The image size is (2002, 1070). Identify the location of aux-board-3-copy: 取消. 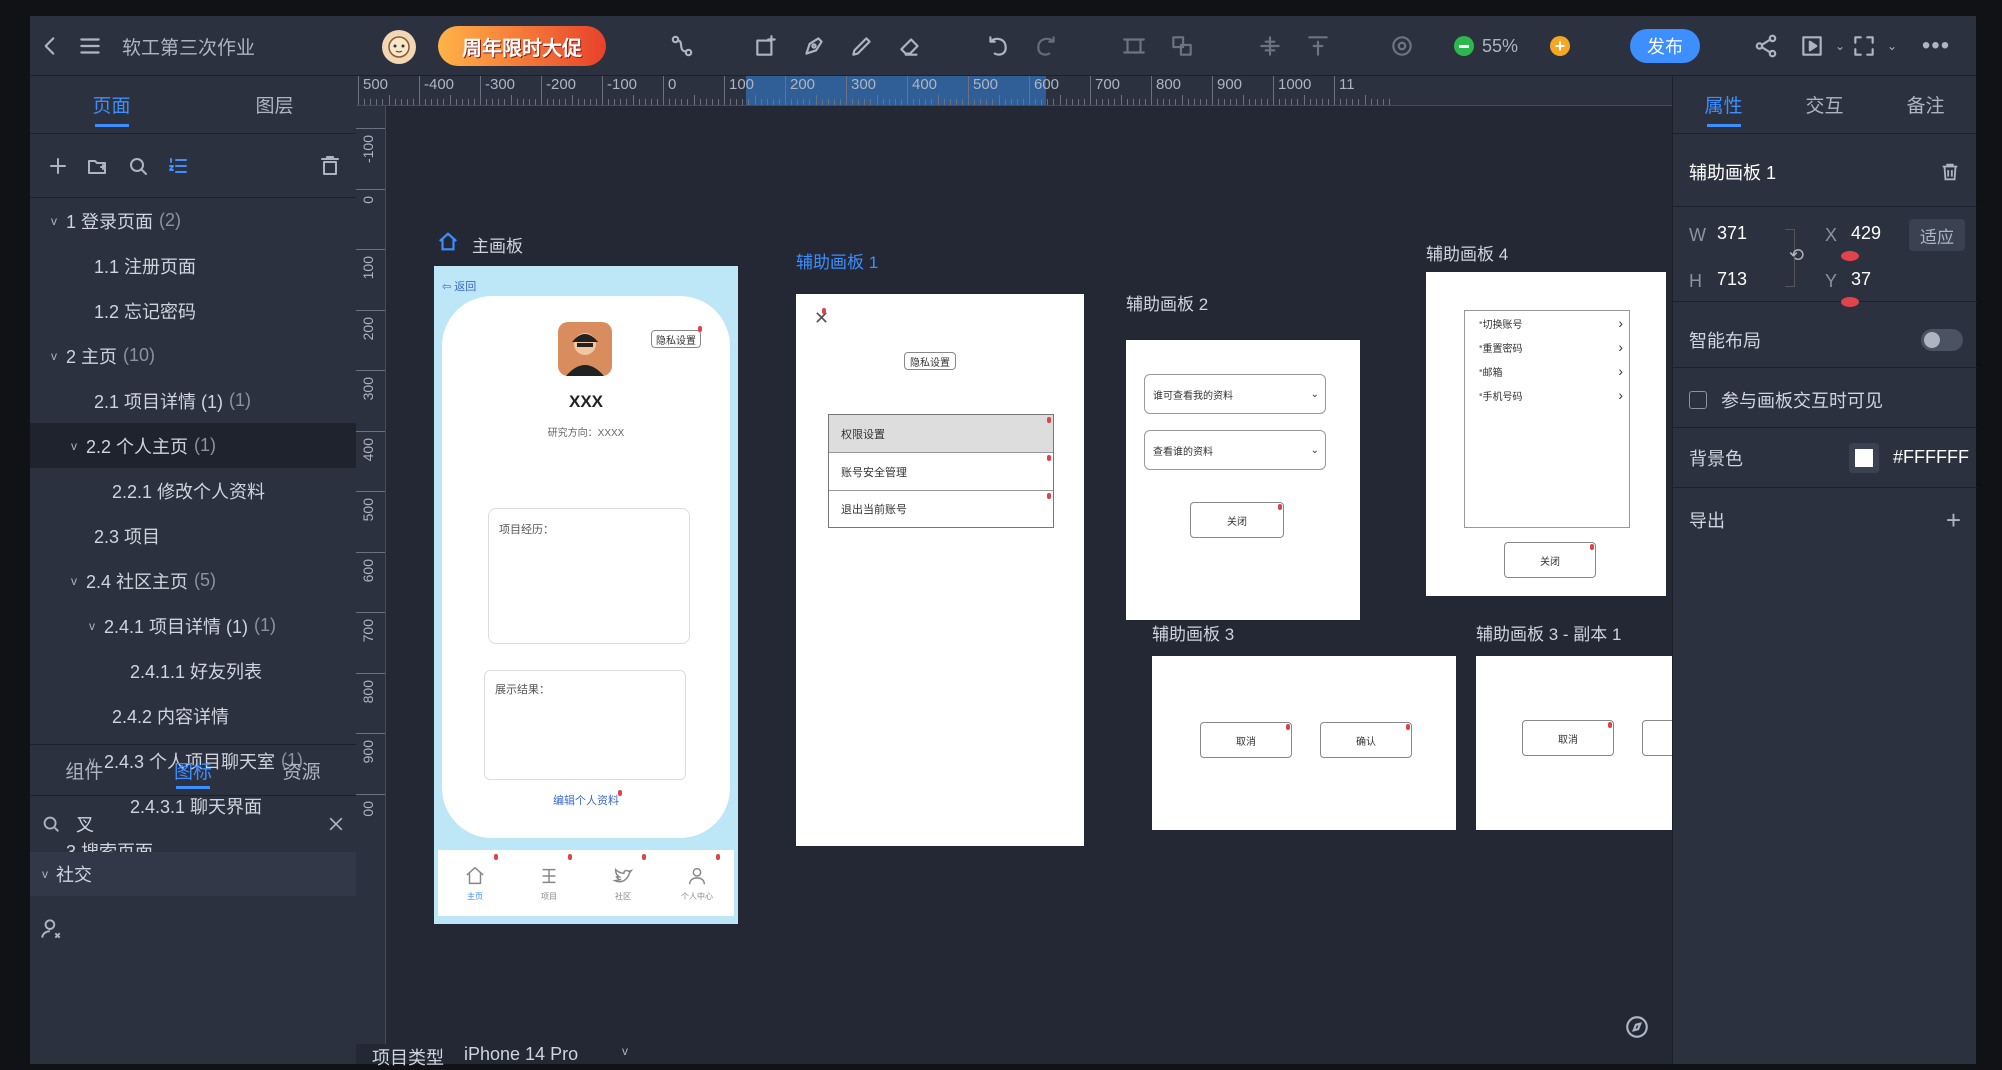
(1574, 743).